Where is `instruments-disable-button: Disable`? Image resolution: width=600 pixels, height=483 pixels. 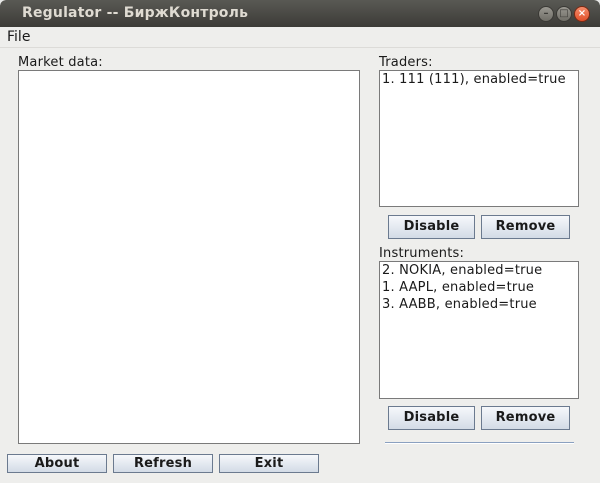
instruments-disable-button: Disable is located at coordinates (431, 418).